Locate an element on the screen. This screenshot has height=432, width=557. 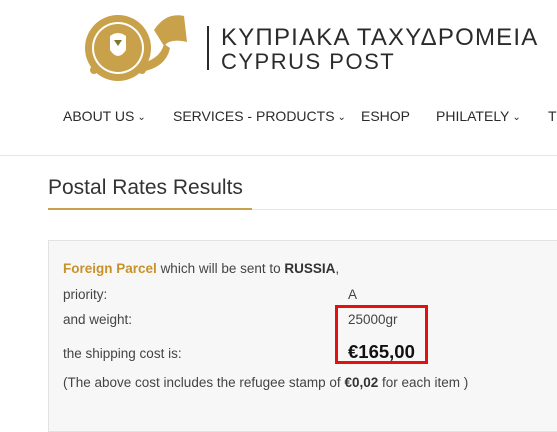
nav-item-label: PHILATELY is located at coordinates (473, 116).